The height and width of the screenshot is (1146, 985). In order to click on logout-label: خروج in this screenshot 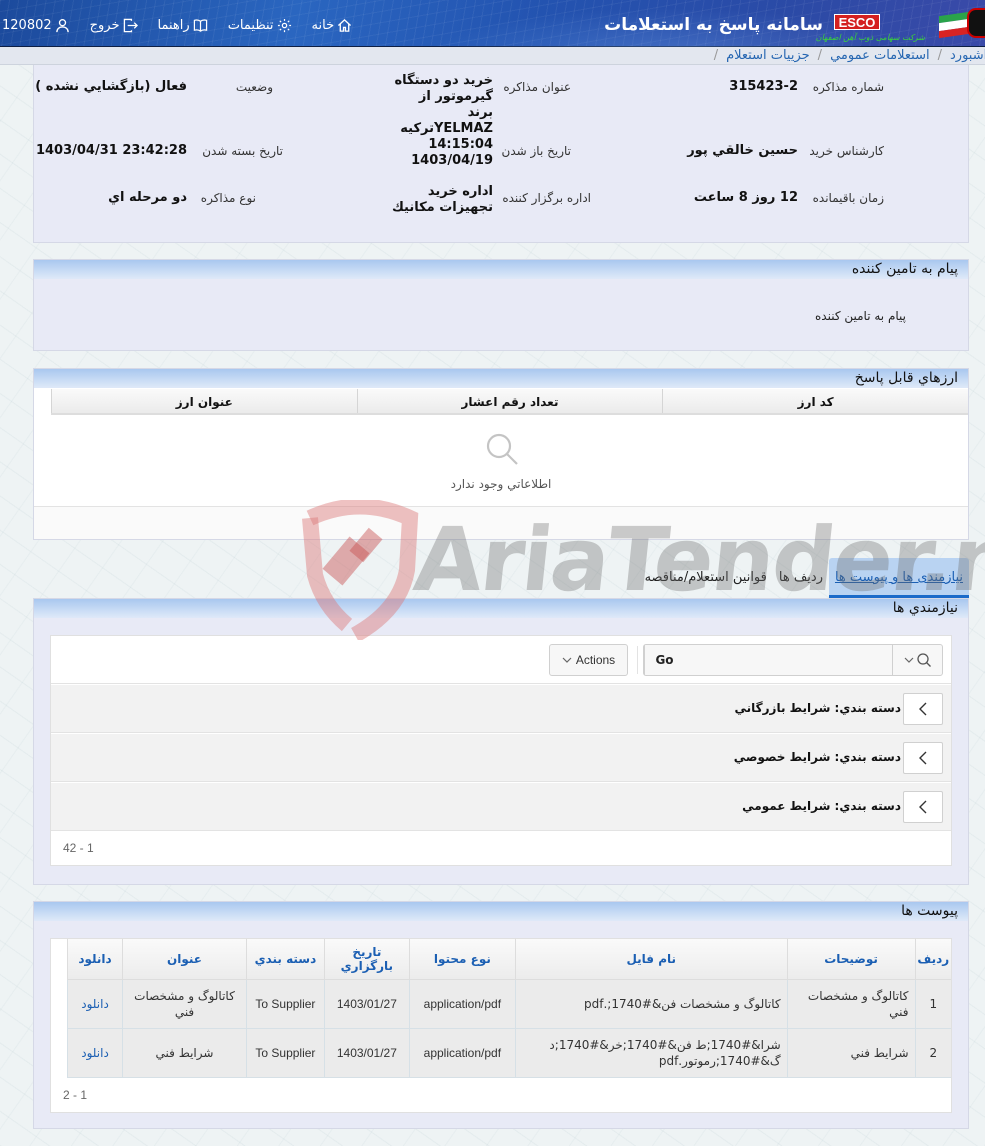, I will do `click(104, 25)`.